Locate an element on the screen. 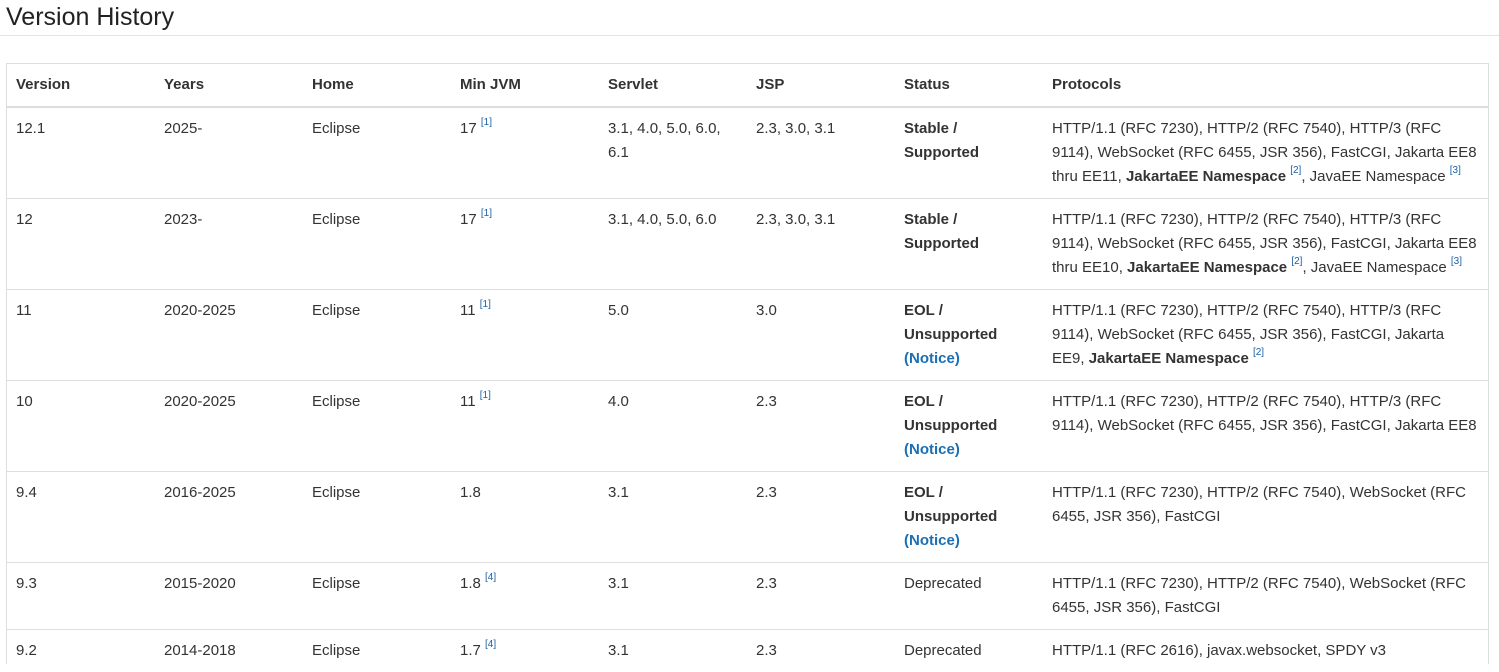  min-jvm-cell: 1.8 [4] is located at coordinates (525, 596).